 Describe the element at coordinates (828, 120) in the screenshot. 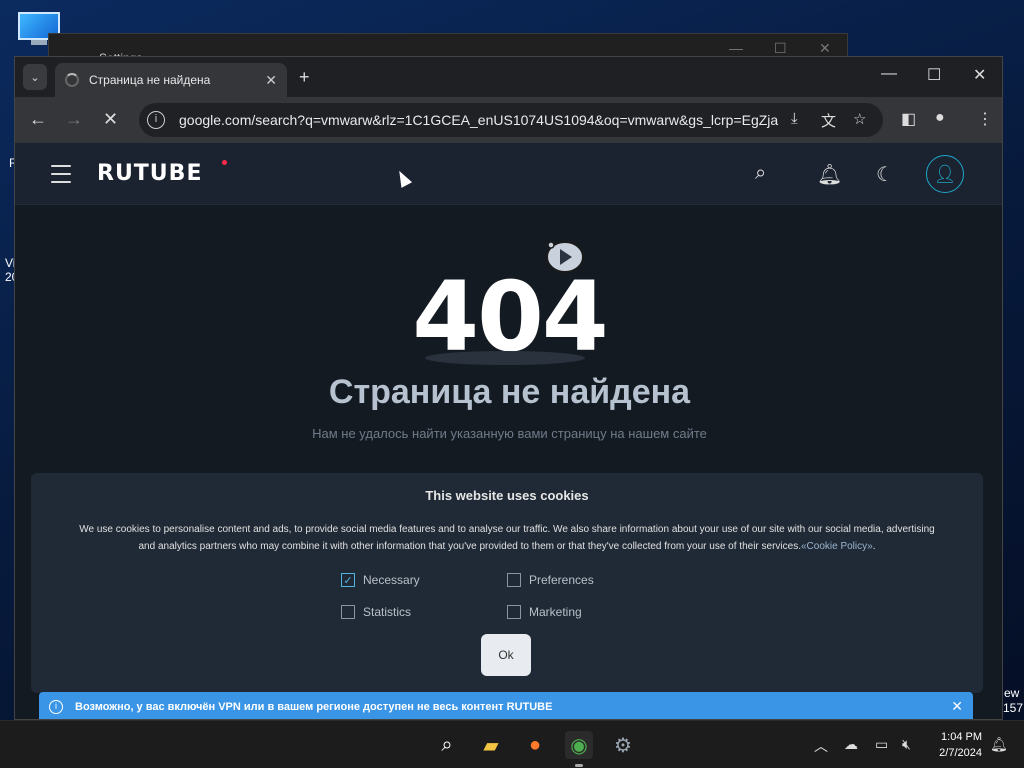

I see `translate-icon: 文` at that location.